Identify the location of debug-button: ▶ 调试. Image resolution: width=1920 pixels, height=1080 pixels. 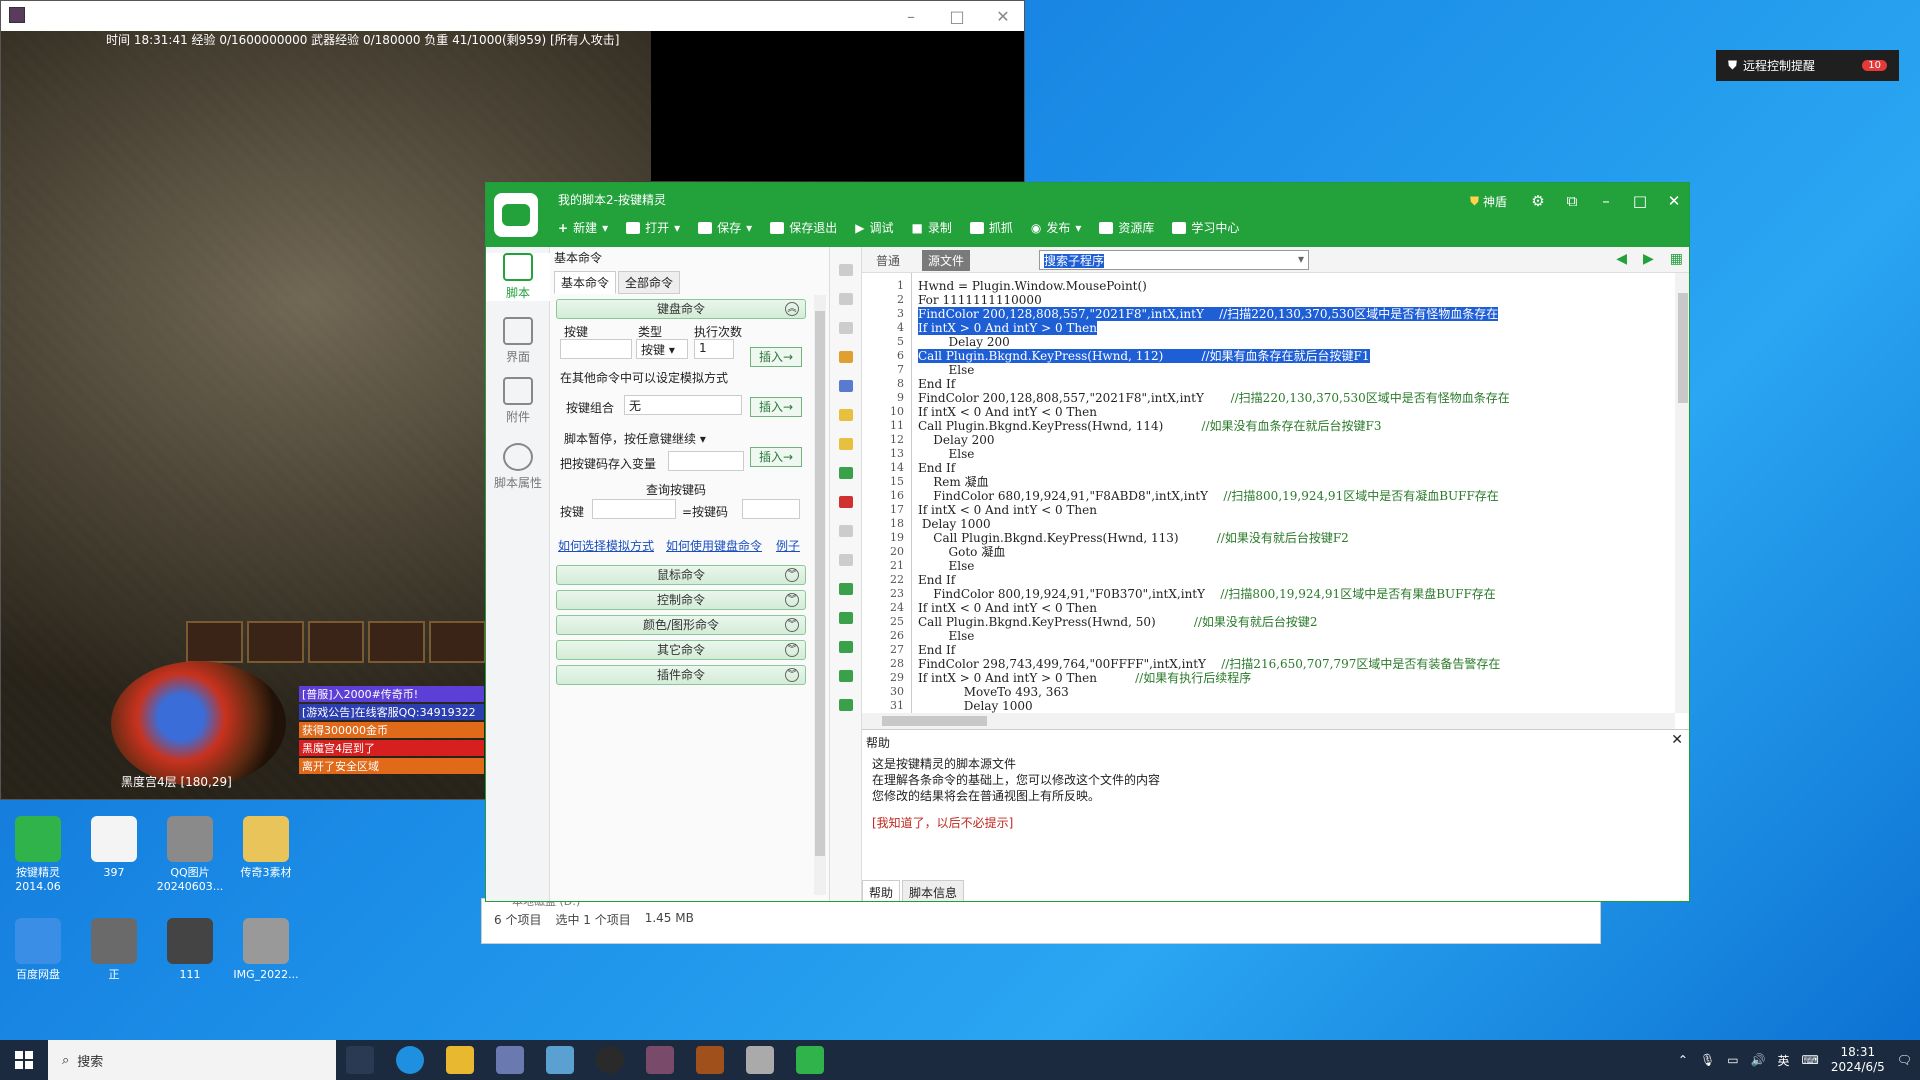
(874, 227).